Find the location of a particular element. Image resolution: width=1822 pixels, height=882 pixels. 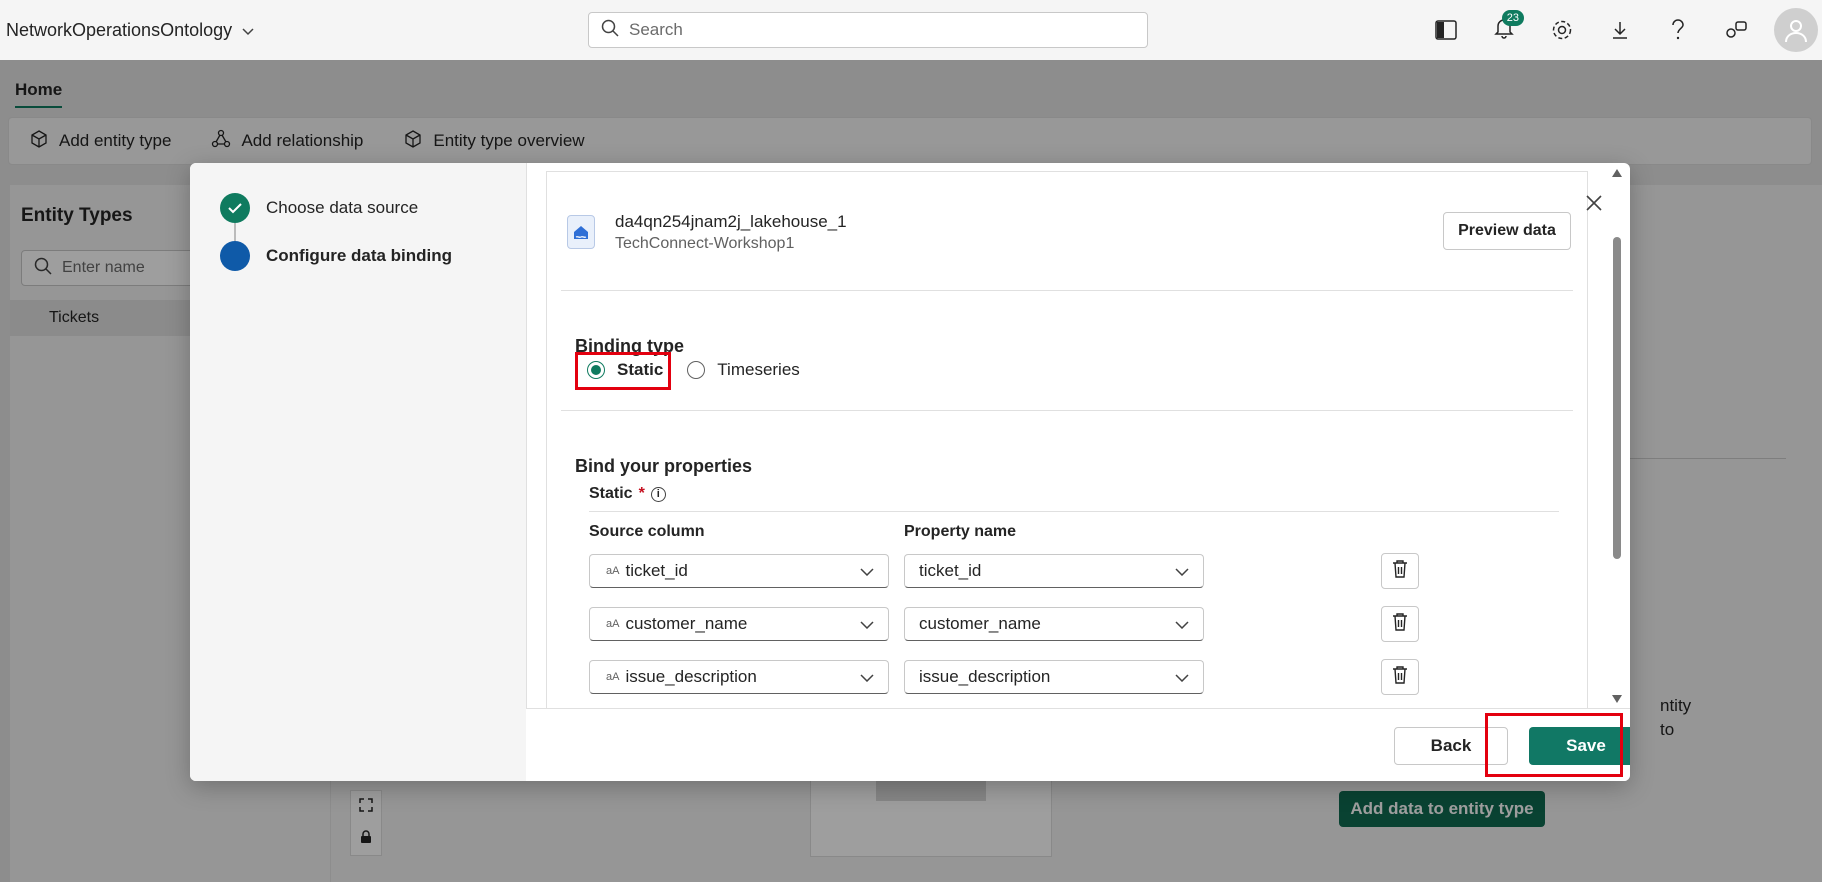

search-input: Search is located at coordinates (868, 30).